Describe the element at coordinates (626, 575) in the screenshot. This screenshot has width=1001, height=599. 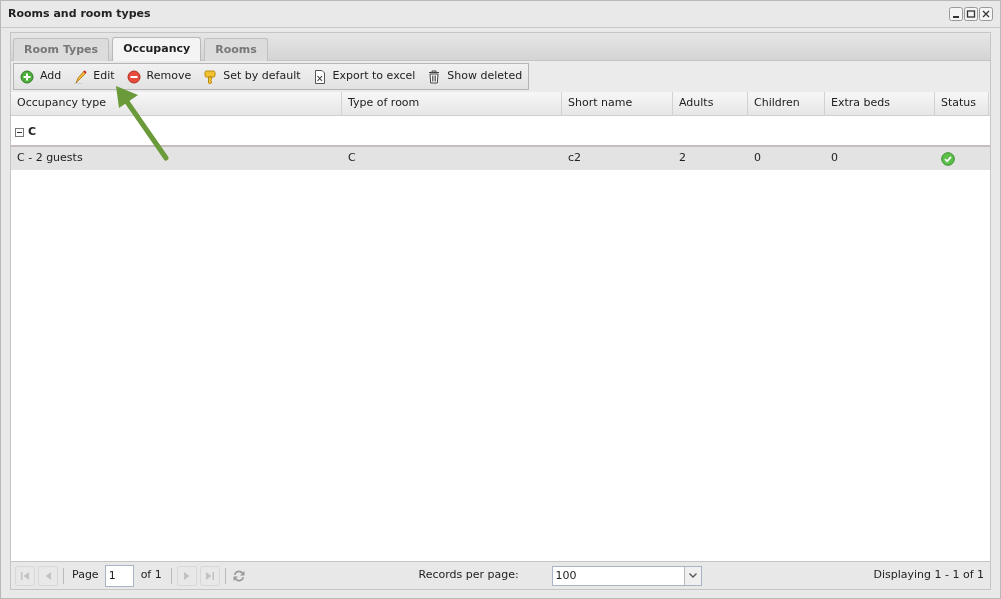
I see `records-dropdown: 100` at that location.